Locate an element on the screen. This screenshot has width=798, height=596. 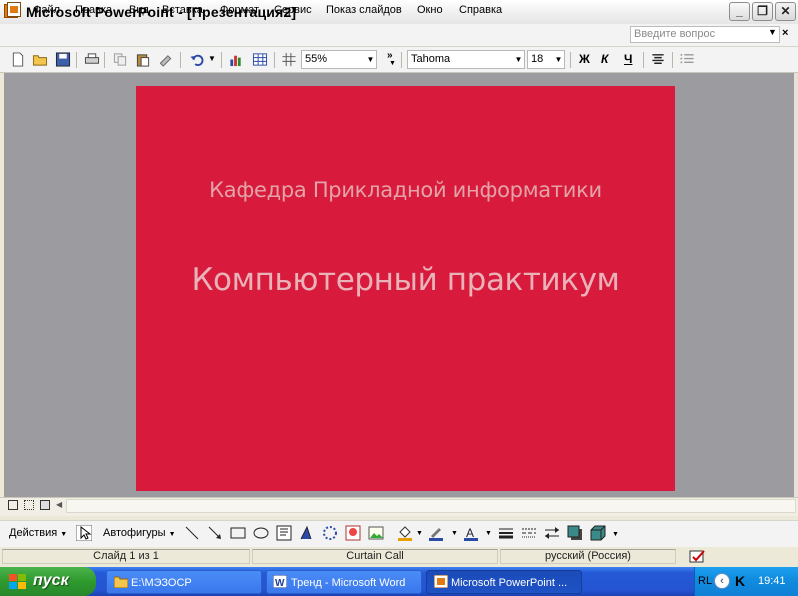
copy-icon is located at coordinates (120, 59).